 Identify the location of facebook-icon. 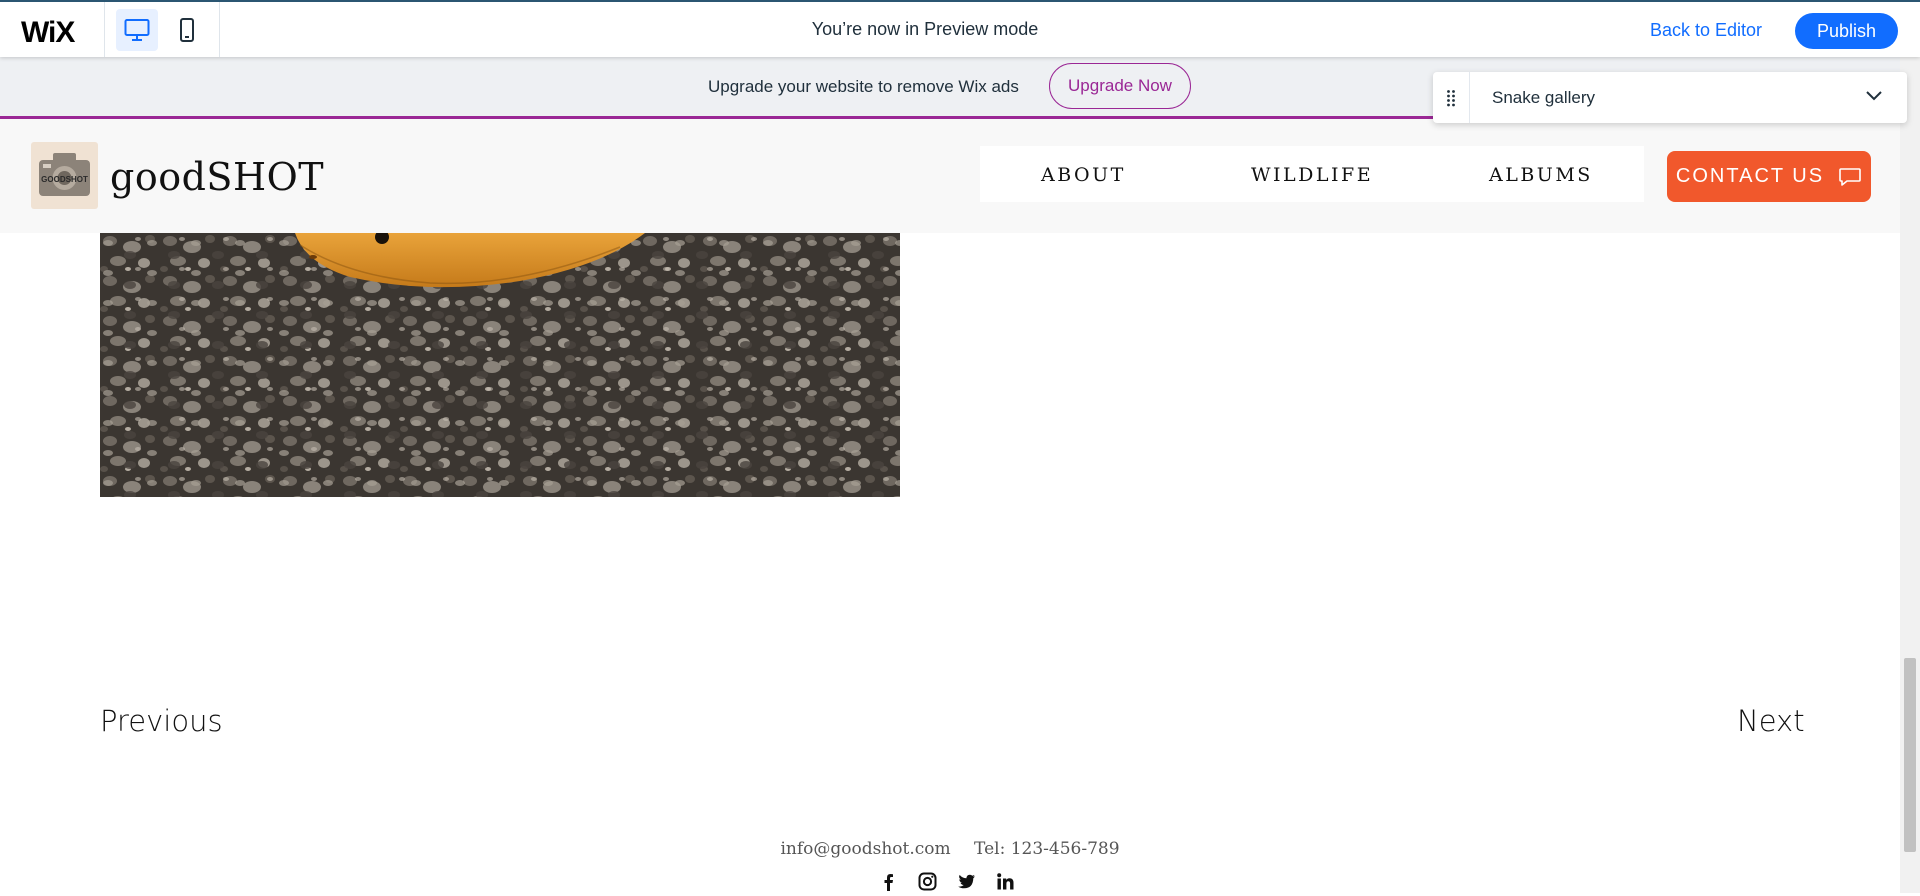
(888, 881).